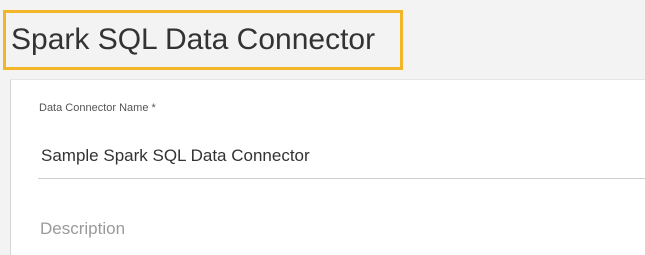 Image resolution: width=645 pixels, height=255 pixels. I want to click on description-field: Description, so click(82, 229).